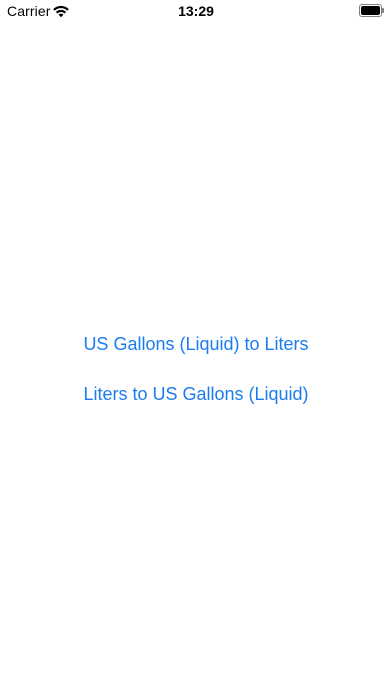  What do you see at coordinates (196, 394) in the screenshot?
I see `liters-to-gallons-button: Liters to US Gallons (Liquid)` at bounding box center [196, 394].